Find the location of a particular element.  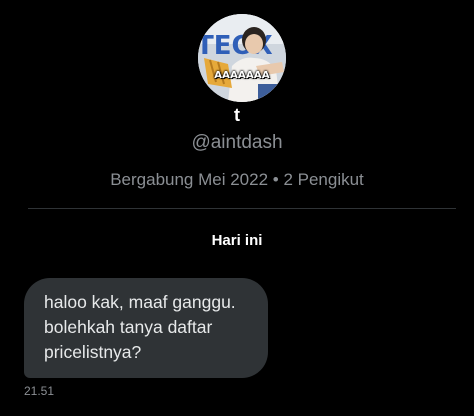

profile-photo-icon: TEOX is located at coordinates (242, 58).